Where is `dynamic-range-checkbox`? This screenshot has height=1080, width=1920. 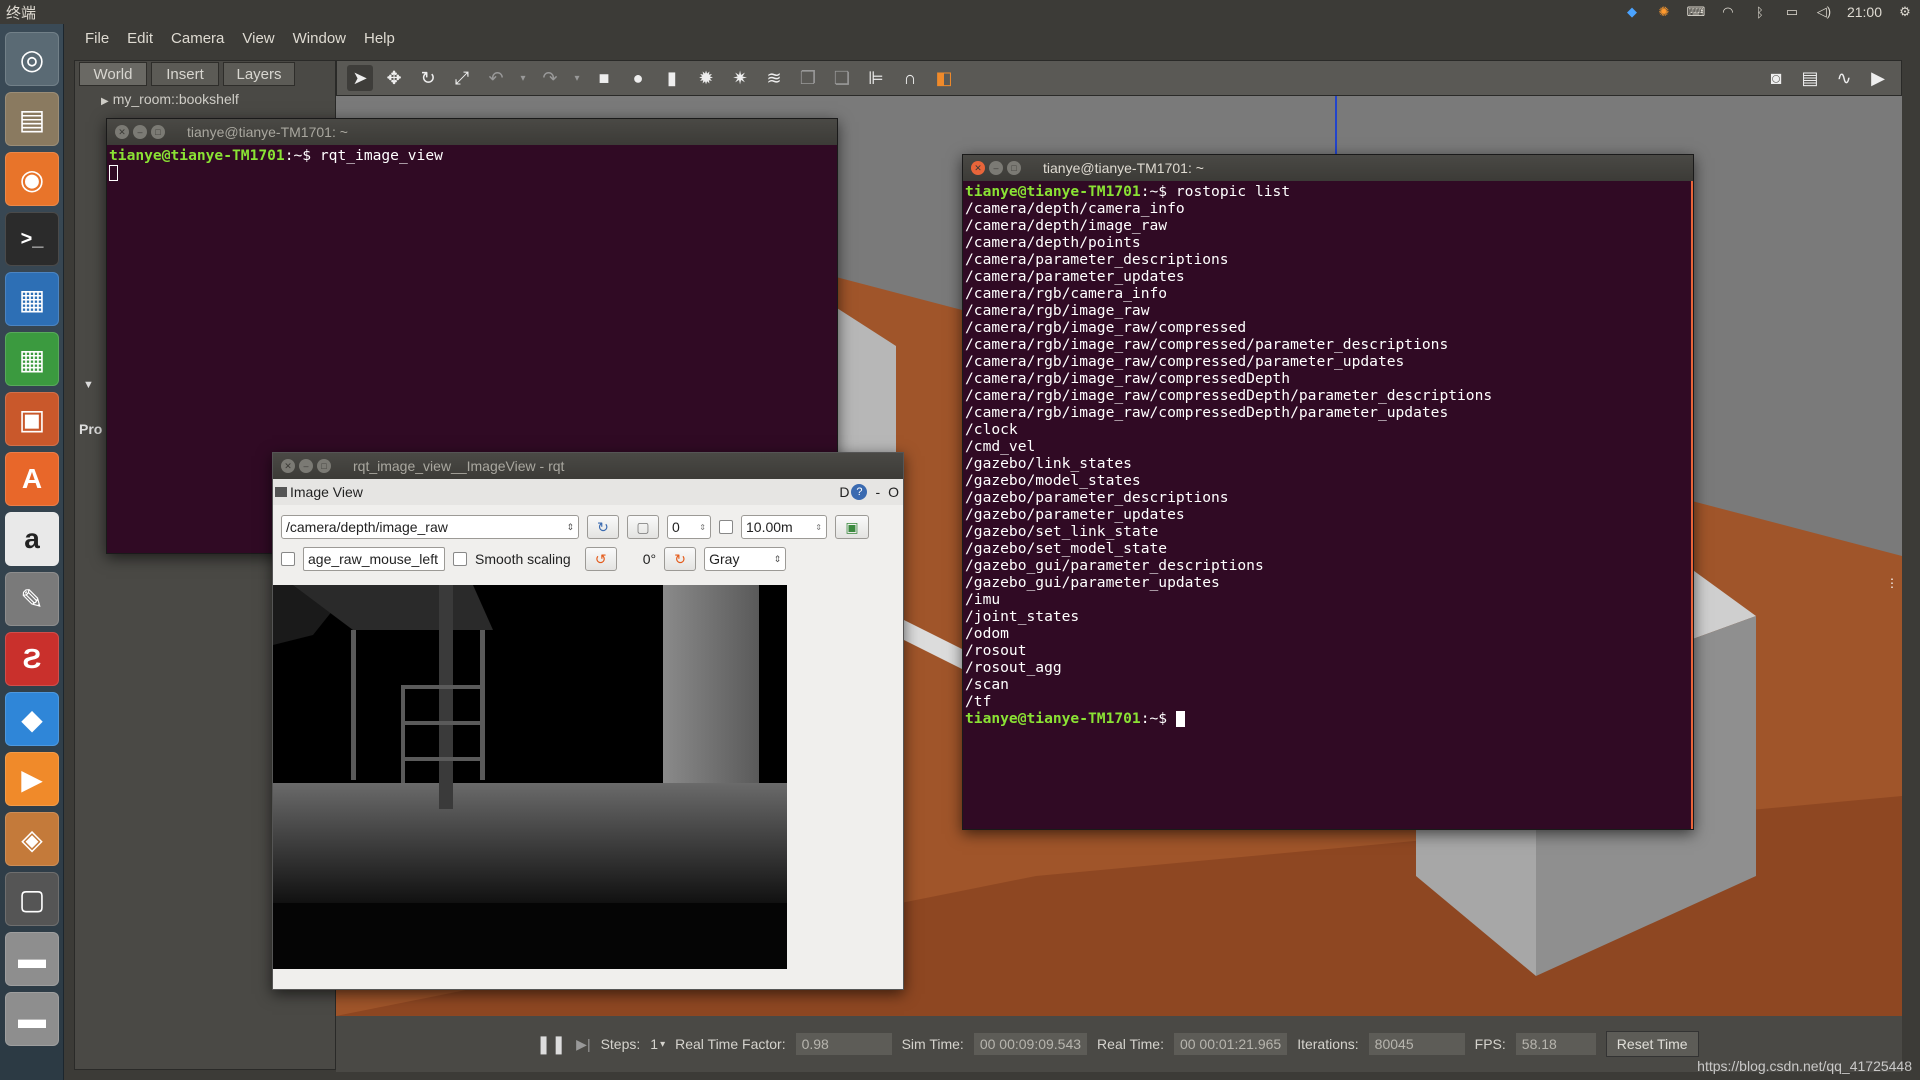
dynamic-range-checkbox is located at coordinates (726, 527).